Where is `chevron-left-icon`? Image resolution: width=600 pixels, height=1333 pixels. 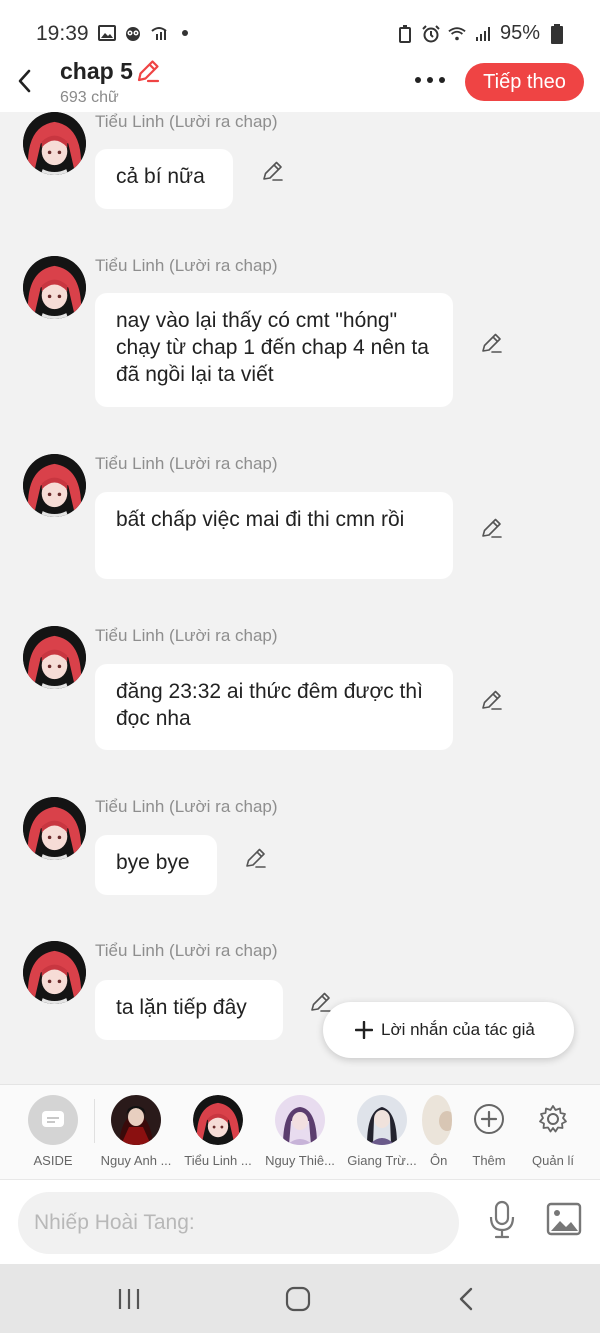
chevron-left-icon is located at coordinates (24, 81).